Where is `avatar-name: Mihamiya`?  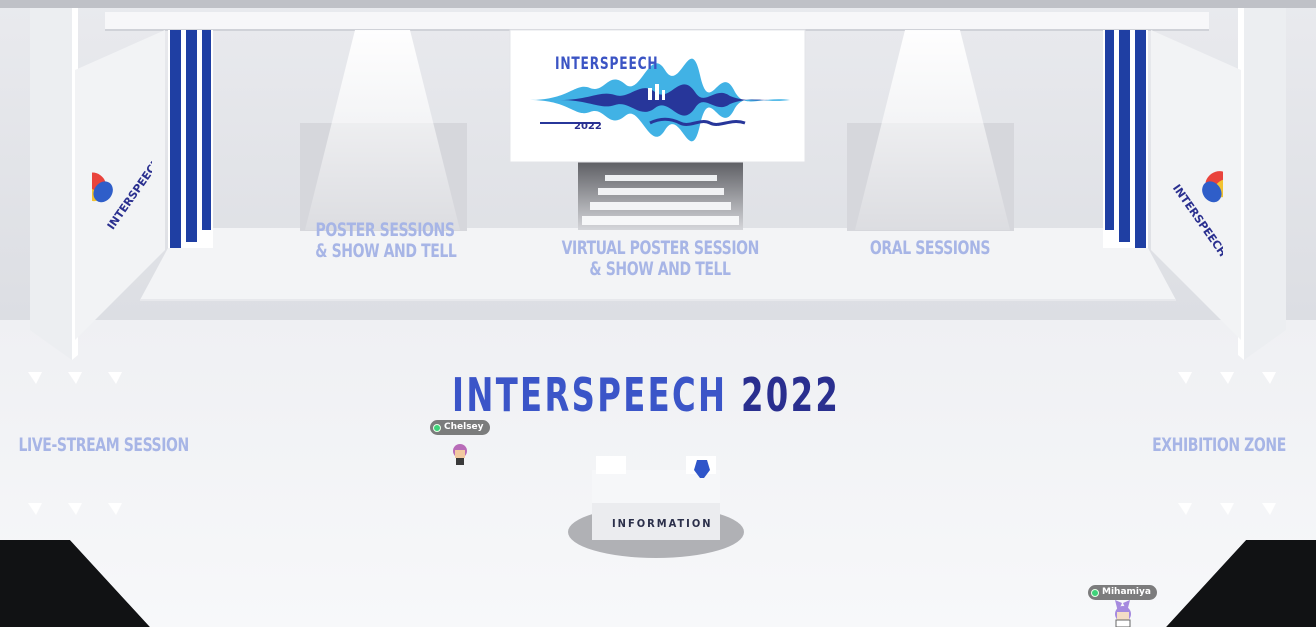 avatar-name: Mihamiya is located at coordinates (1126, 592).